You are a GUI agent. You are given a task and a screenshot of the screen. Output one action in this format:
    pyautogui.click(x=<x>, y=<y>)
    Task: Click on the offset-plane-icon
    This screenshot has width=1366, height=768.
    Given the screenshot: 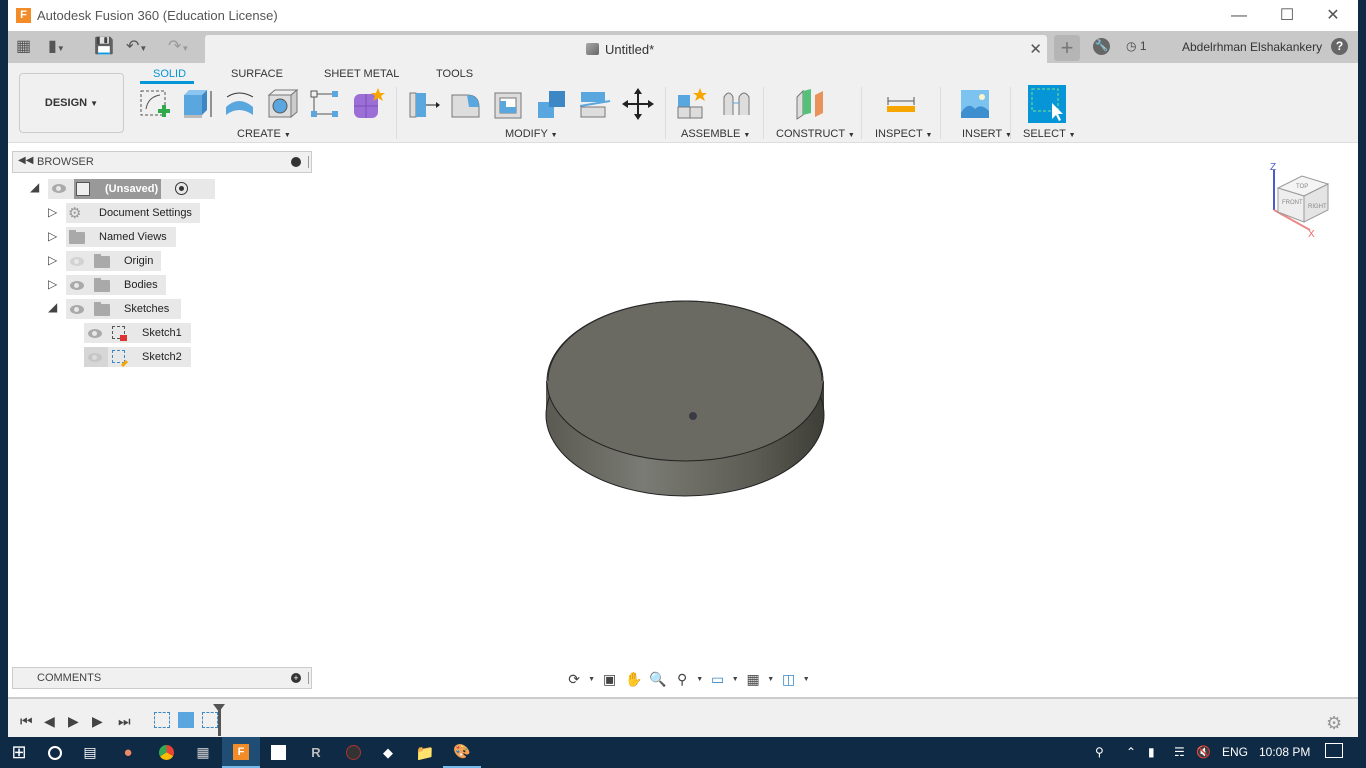 What is the action you would take?
    pyautogui.click(x=810, y=104)
    